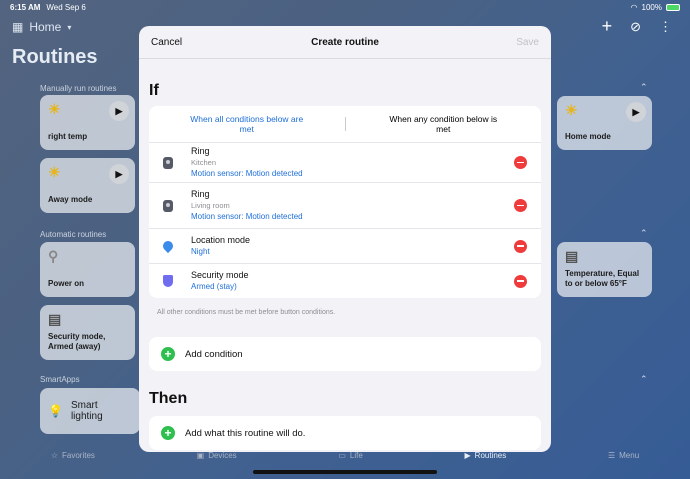 Image resolution: width=690 pixels, height=479 pixels. What do you see at coordinates (87, 269) in the screenshot?
I see `routine-card-power-on: ⚲ Power on` at bounding box center [87, 269].